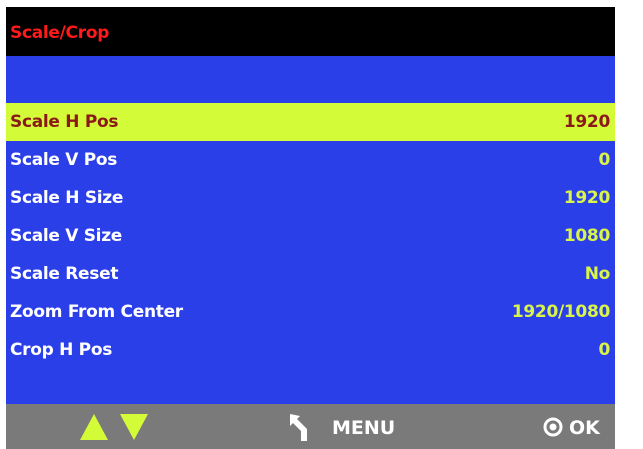 The height and width of the screenshot is (449, 643). Describe the element at coordinates (64, 160) in the screenshot. I see `menu-item-label: Scale V Pos` at that location.